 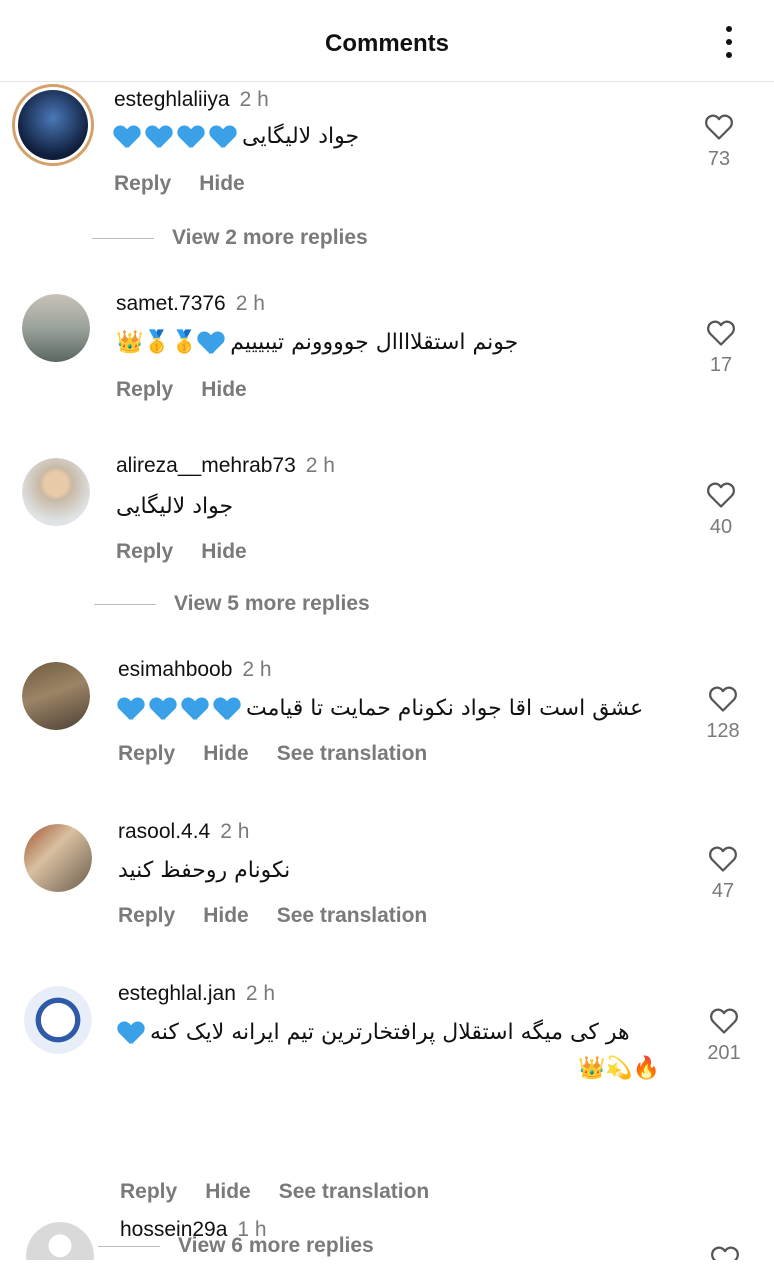 What do you see at coordinates (721, 527) in the screenshot?
I see `like-count: 40` at bounding box center [721, 527].